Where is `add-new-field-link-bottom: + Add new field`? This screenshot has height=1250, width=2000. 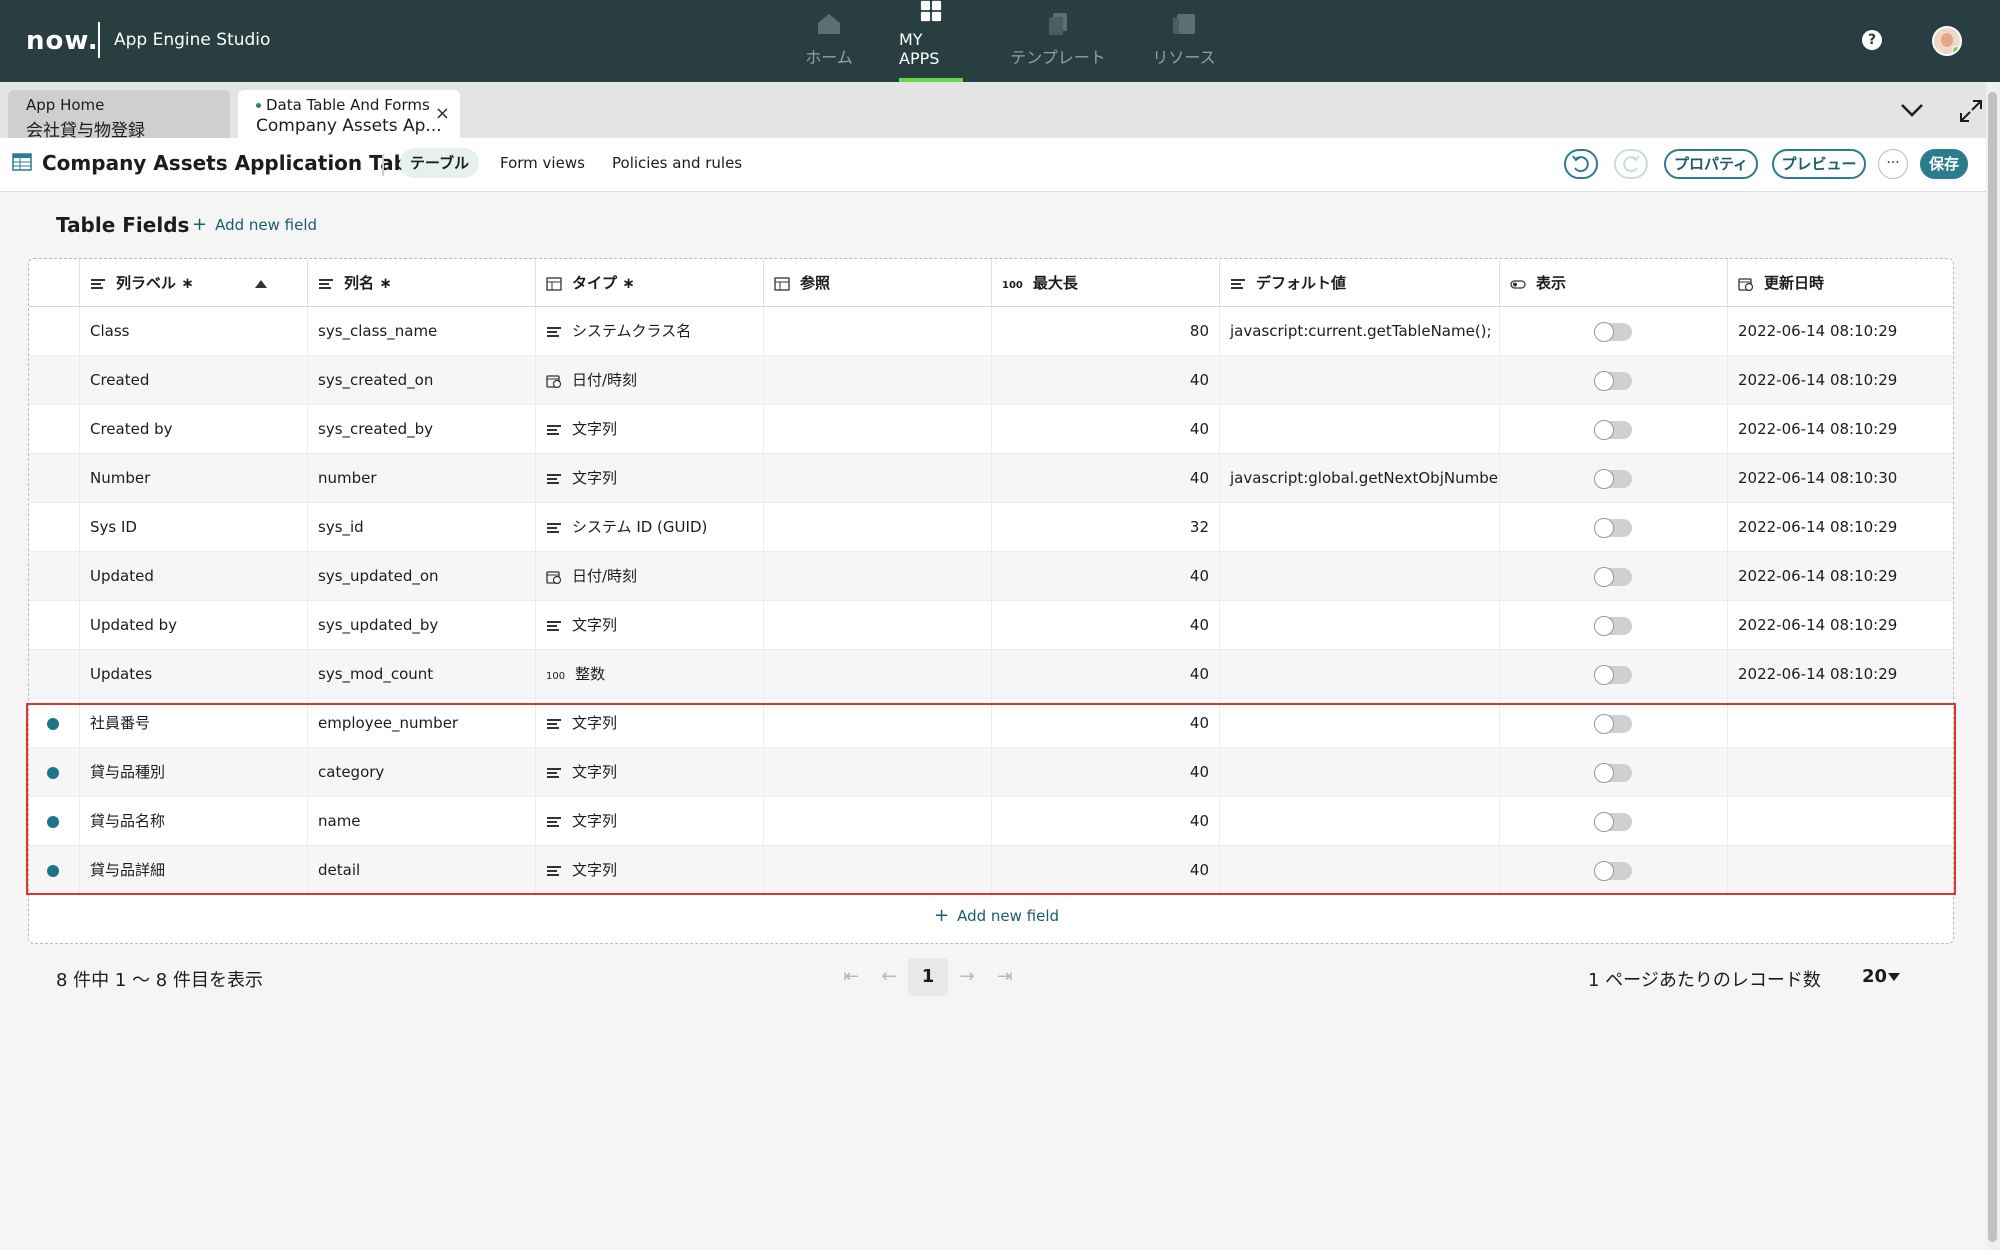 add-new-field-link-bottom: + Add new field is located at coordinates (996, 915).